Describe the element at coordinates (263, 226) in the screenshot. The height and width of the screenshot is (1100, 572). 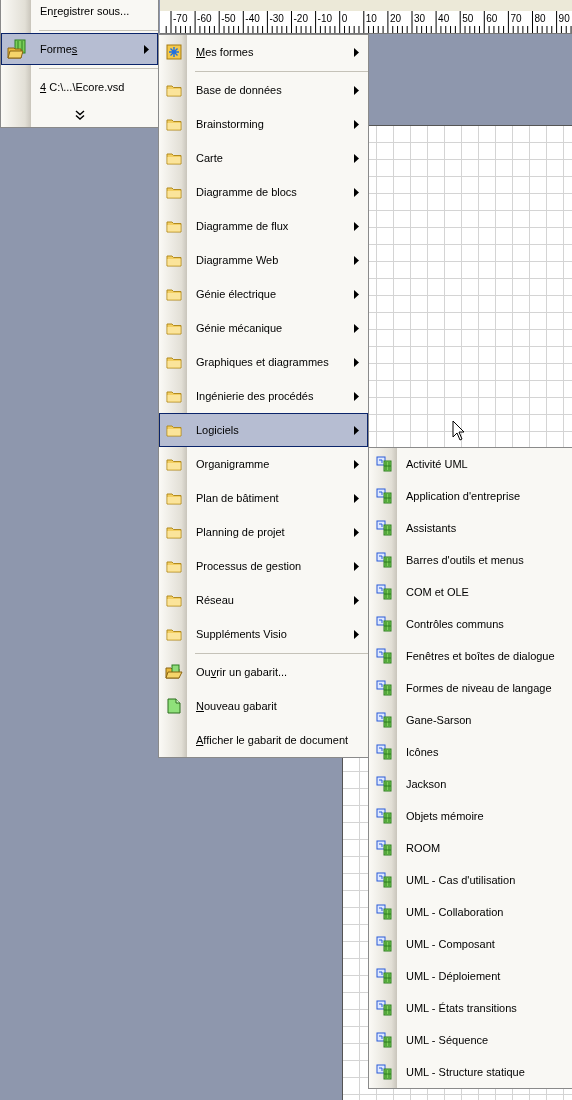
I see `menu-item: Diagramme de flux` at that location.